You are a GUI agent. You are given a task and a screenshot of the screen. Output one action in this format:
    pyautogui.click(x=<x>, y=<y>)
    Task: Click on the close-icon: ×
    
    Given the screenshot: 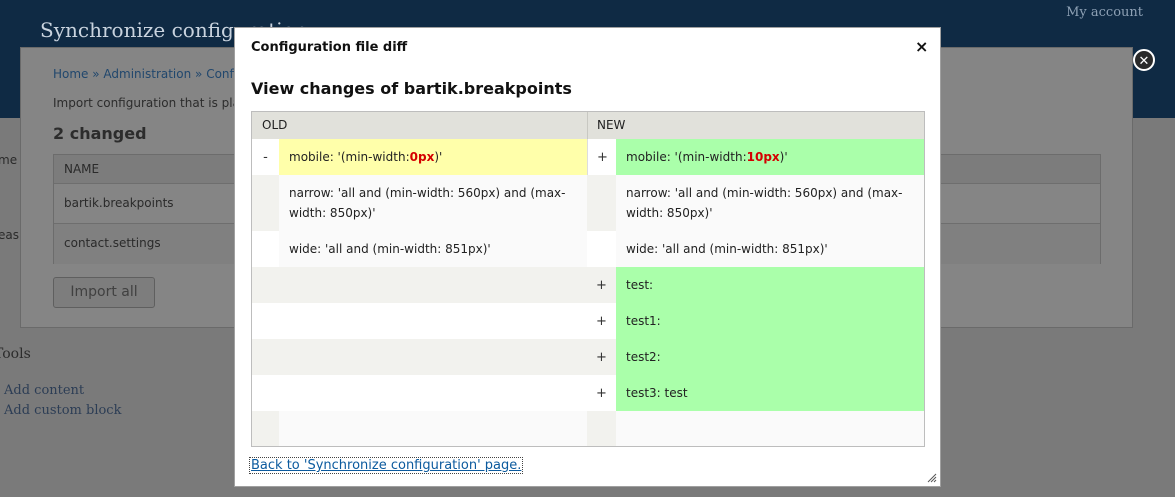 What is the action you would take?
    pyautogui.click(x=921, y=46)
    